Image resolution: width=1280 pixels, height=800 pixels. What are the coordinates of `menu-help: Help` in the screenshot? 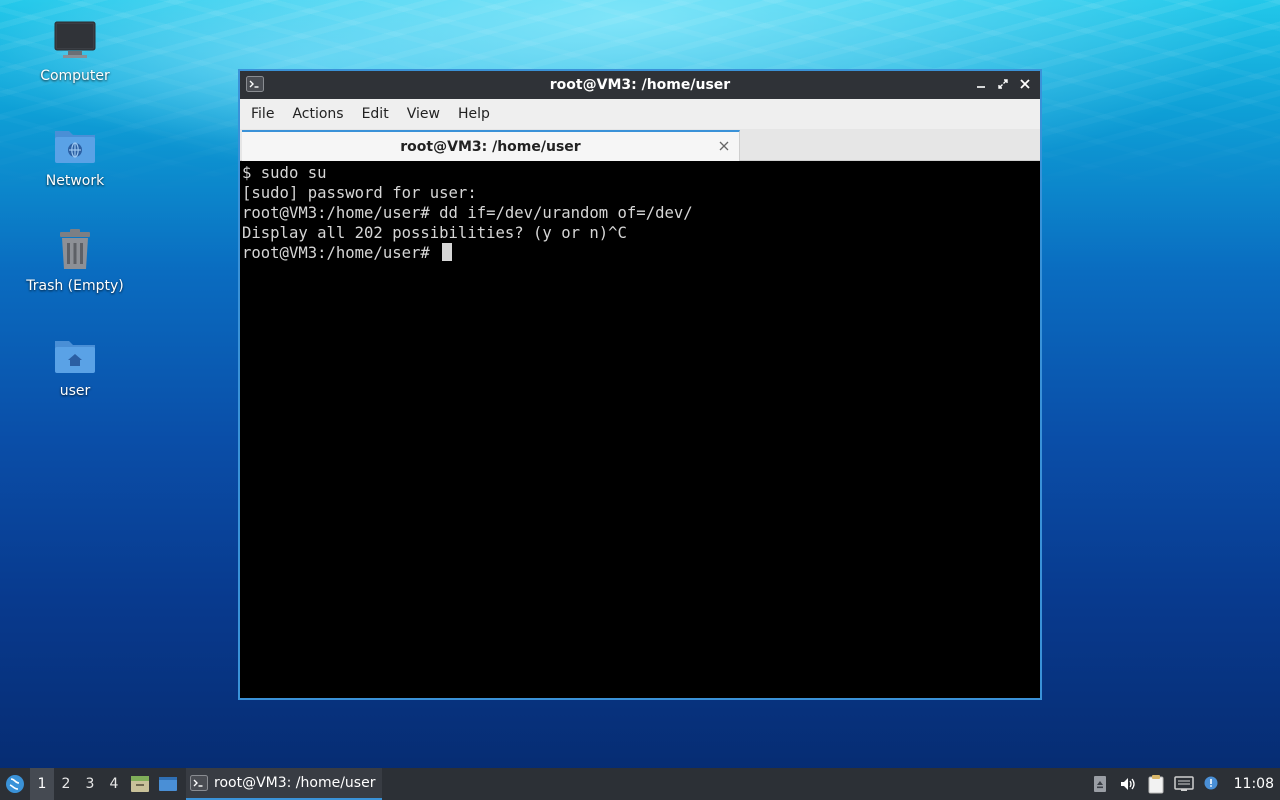 It's located at (474, 114).